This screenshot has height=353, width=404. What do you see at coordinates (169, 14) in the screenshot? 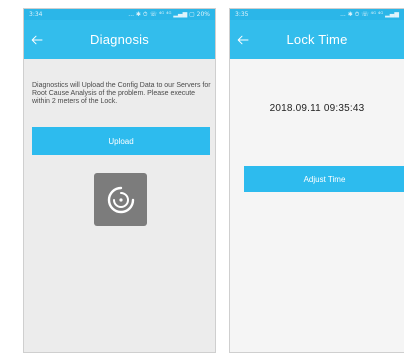
I see `status-icons: ... ✱ ⏱ ☏ ⁴ᴳ ⁴ᴳ ▂▄▆ ▢ 20%` at bounding box center [169, 14].